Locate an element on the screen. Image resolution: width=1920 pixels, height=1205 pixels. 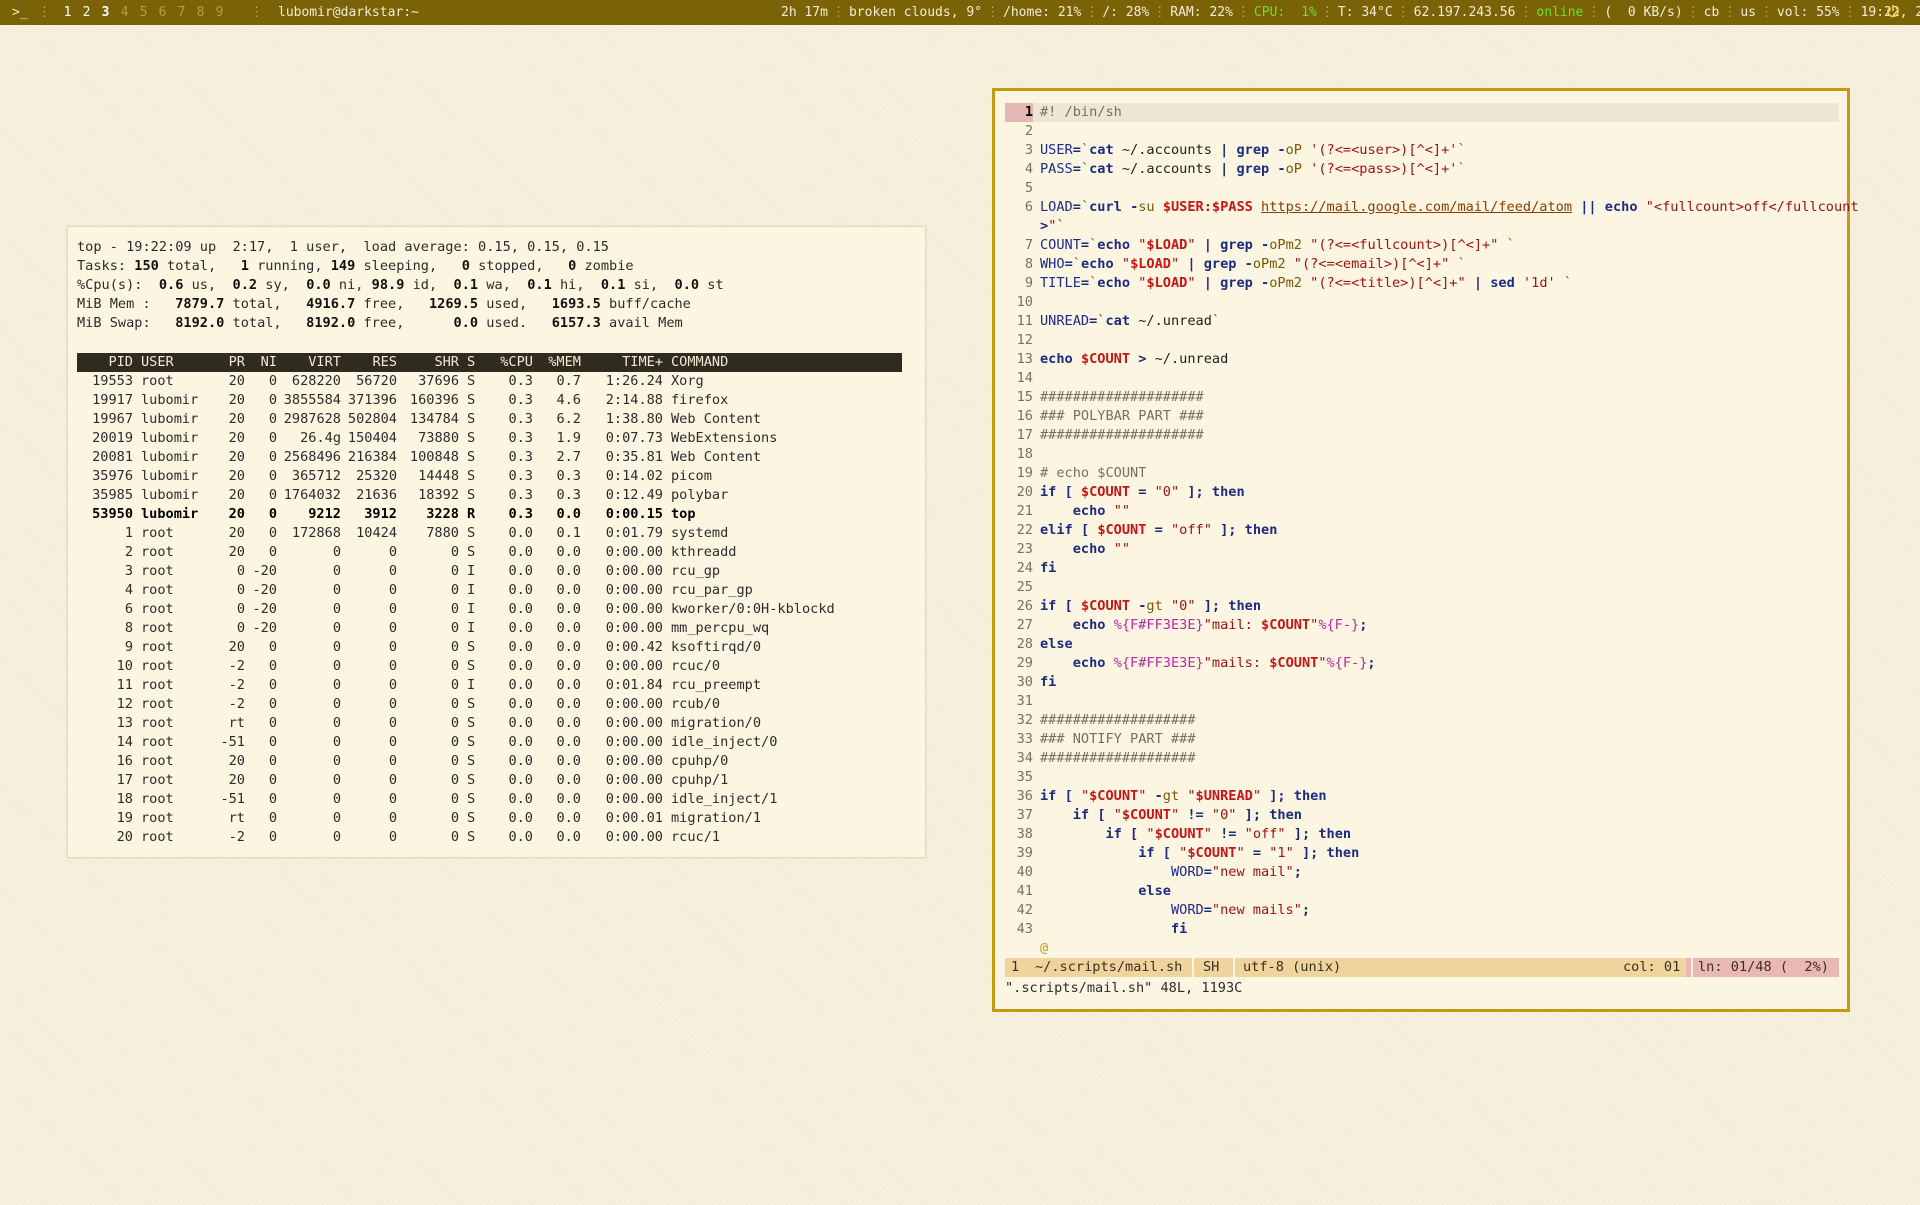
code-line: 21 echo "" is located at coordinates (1422, 511).